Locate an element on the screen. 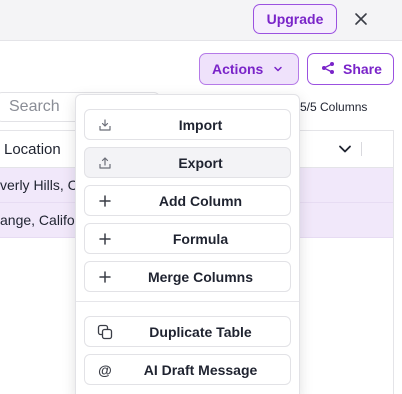 The height and width of the screenshot is (394, 402). menu-item-label: Export is located at coordinates (200, 162).